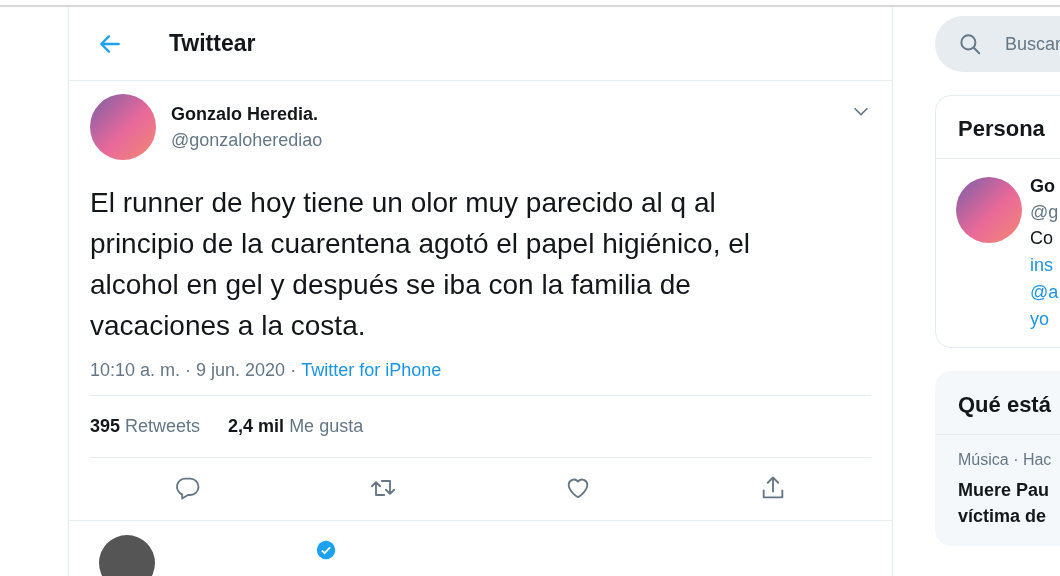 The height and width of the screenshot is (576, 1060). Describe the element at coordinates (1044, 212) in the screenshot. I see `person-handle: @g` at that location.